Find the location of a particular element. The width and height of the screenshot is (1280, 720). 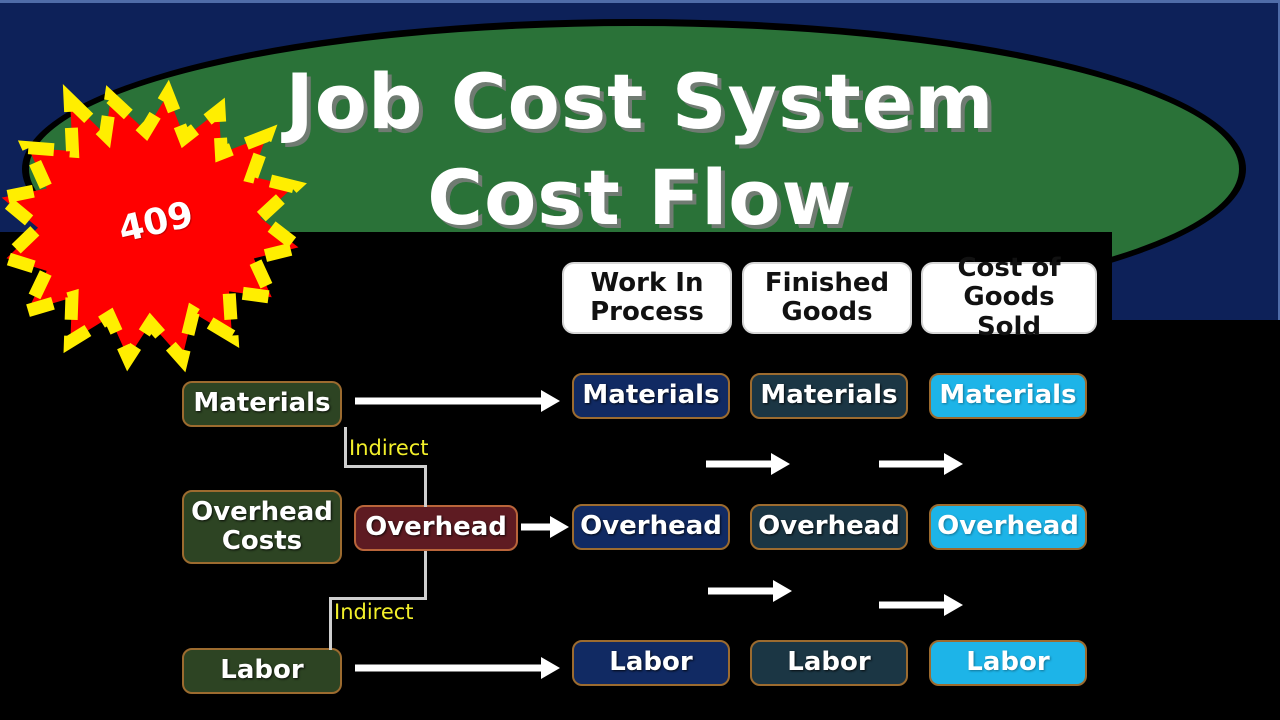

indirect-label-materials: Indirect is located at coordinates (389, 448).